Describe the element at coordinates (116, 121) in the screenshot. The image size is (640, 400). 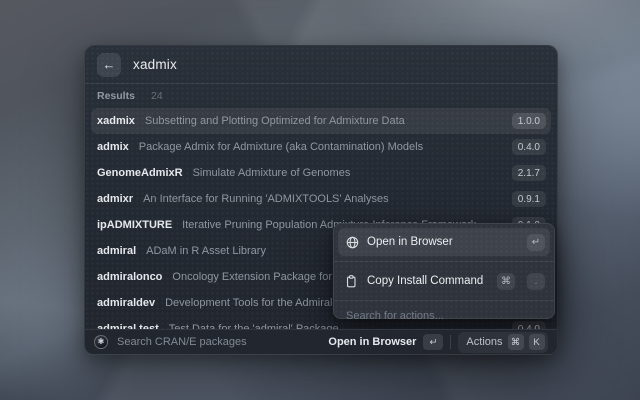
I see `package-name: xadmix` at that location.